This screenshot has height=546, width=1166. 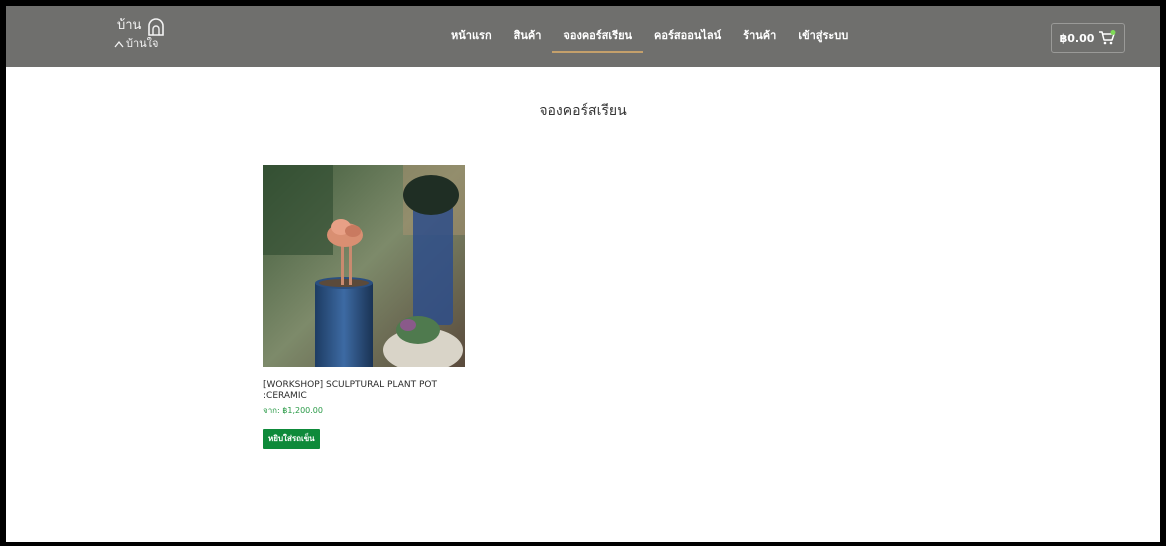 What do you see at coordinates (156, 27) in the screenshot?
I see `logo-house-icon` at bounding box center [156, 27].